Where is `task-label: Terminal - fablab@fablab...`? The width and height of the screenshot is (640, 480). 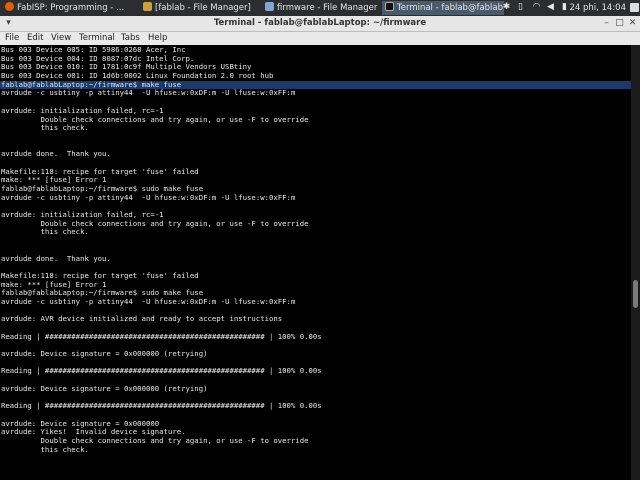 task-label: Terminal - fablab@fablab... is located at coordinates (450, 8).